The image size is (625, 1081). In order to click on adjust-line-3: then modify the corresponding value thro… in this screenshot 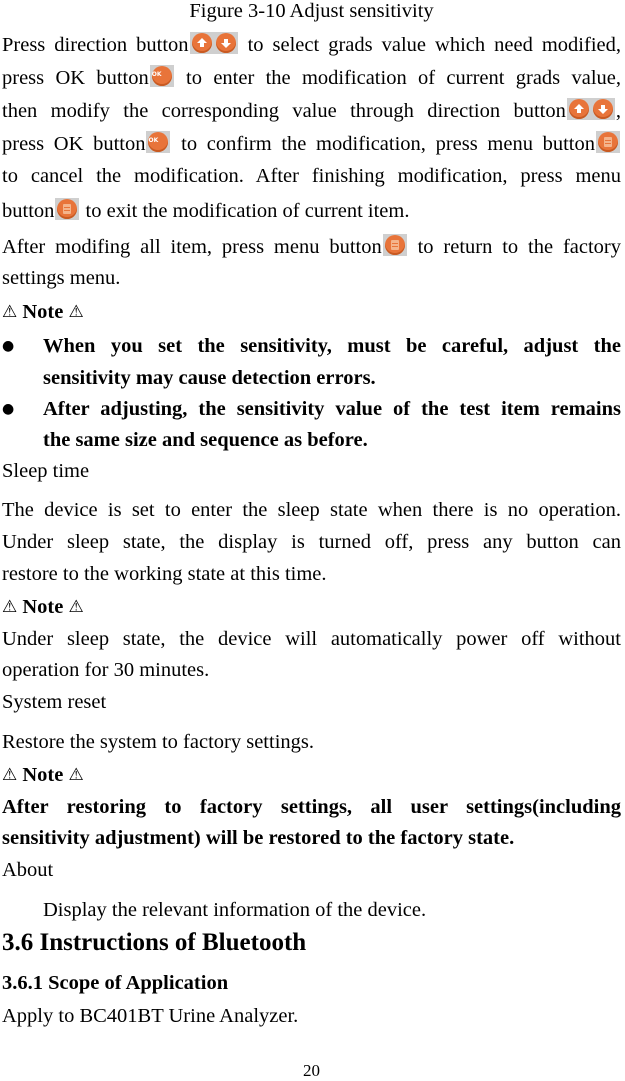, I will do `click(311, 110)`.